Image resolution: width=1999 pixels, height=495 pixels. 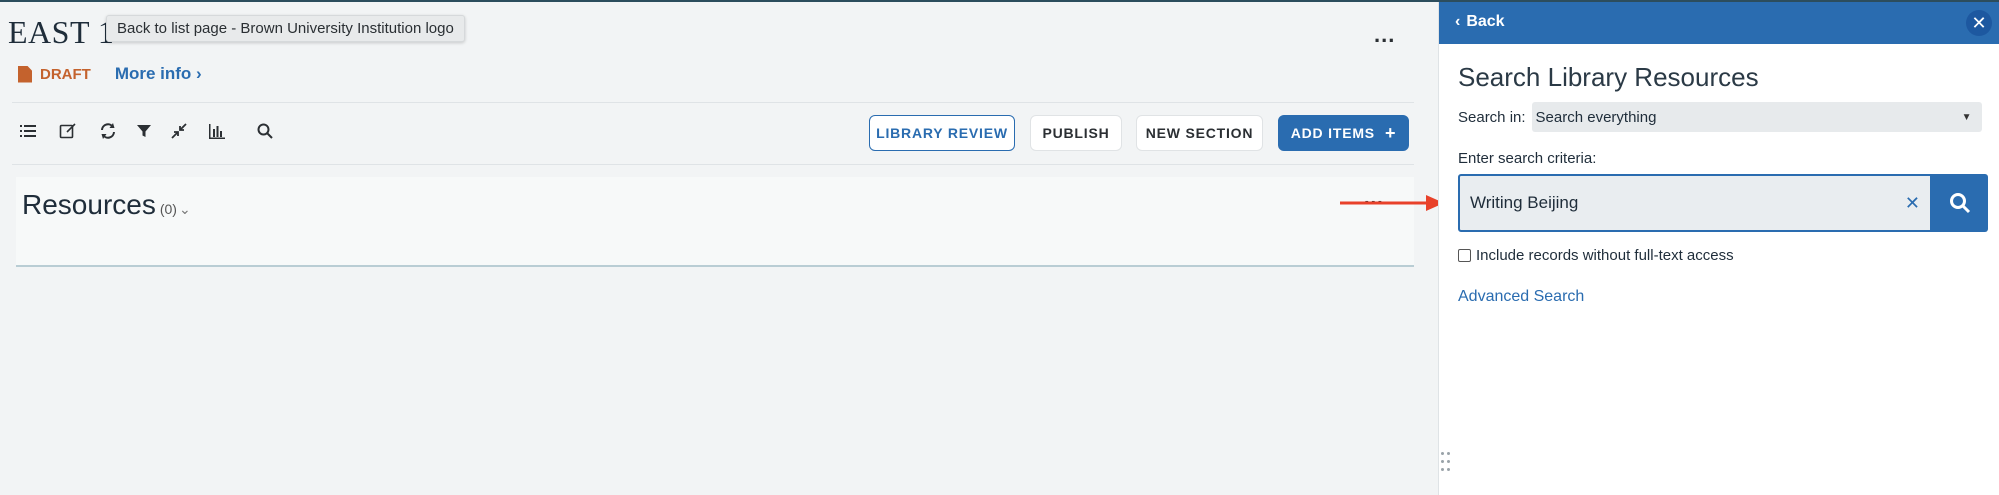 I want to click on back-label: Back, so click(x=1485, y=21).